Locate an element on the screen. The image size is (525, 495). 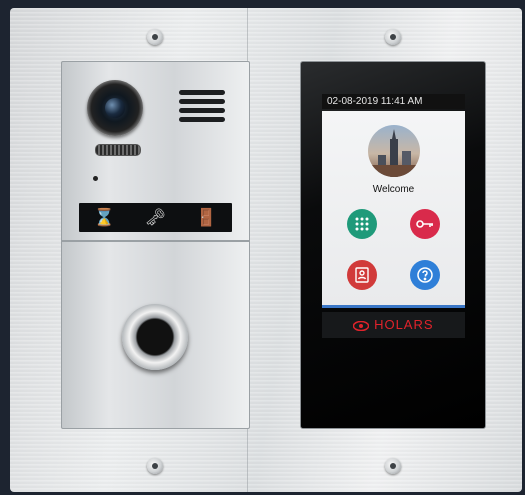
keypad-icon is located at coordinates (362, 224).